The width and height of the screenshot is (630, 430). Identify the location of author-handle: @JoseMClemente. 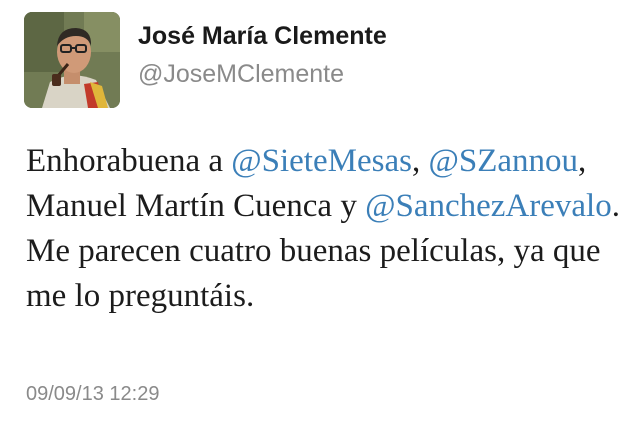
(241, 74).